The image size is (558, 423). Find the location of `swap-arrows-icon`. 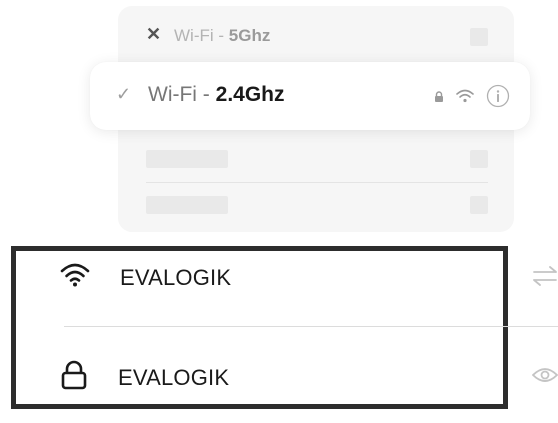

swap-arrows-icon is located at coordinates (545, 278).